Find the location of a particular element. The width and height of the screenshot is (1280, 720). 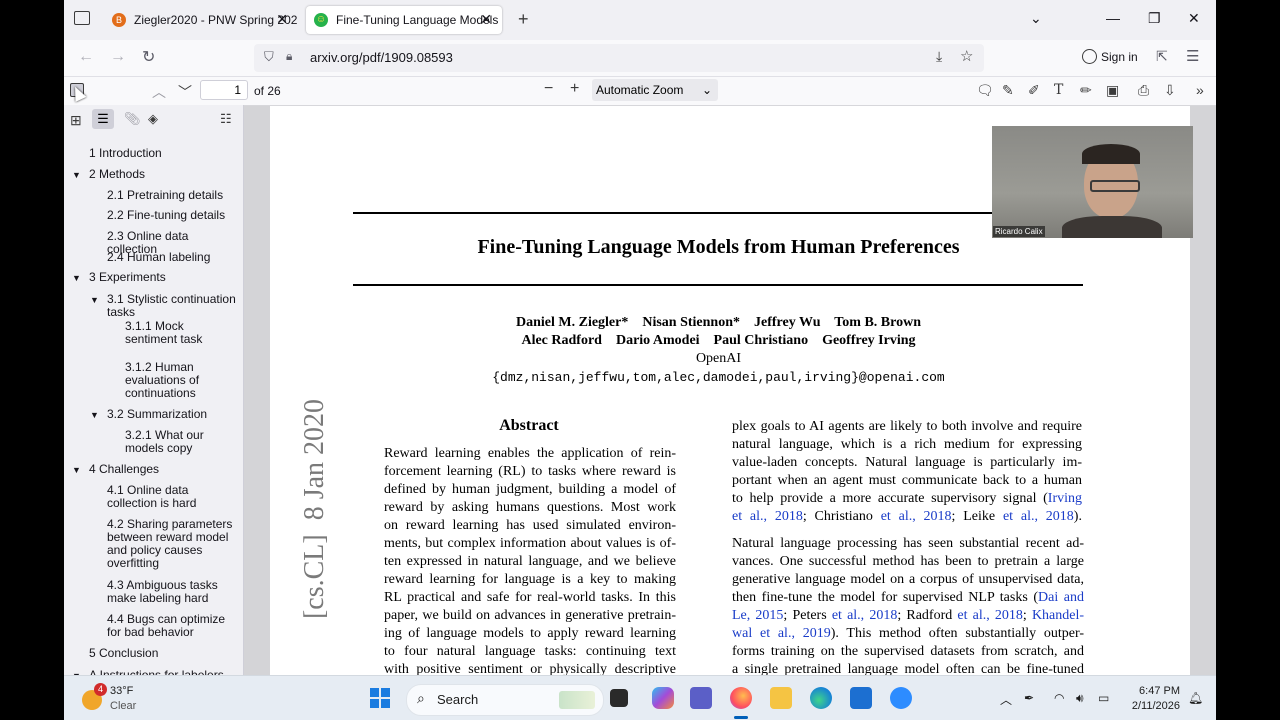

reload-icon: ↻ is located at coordinates (148, 57).